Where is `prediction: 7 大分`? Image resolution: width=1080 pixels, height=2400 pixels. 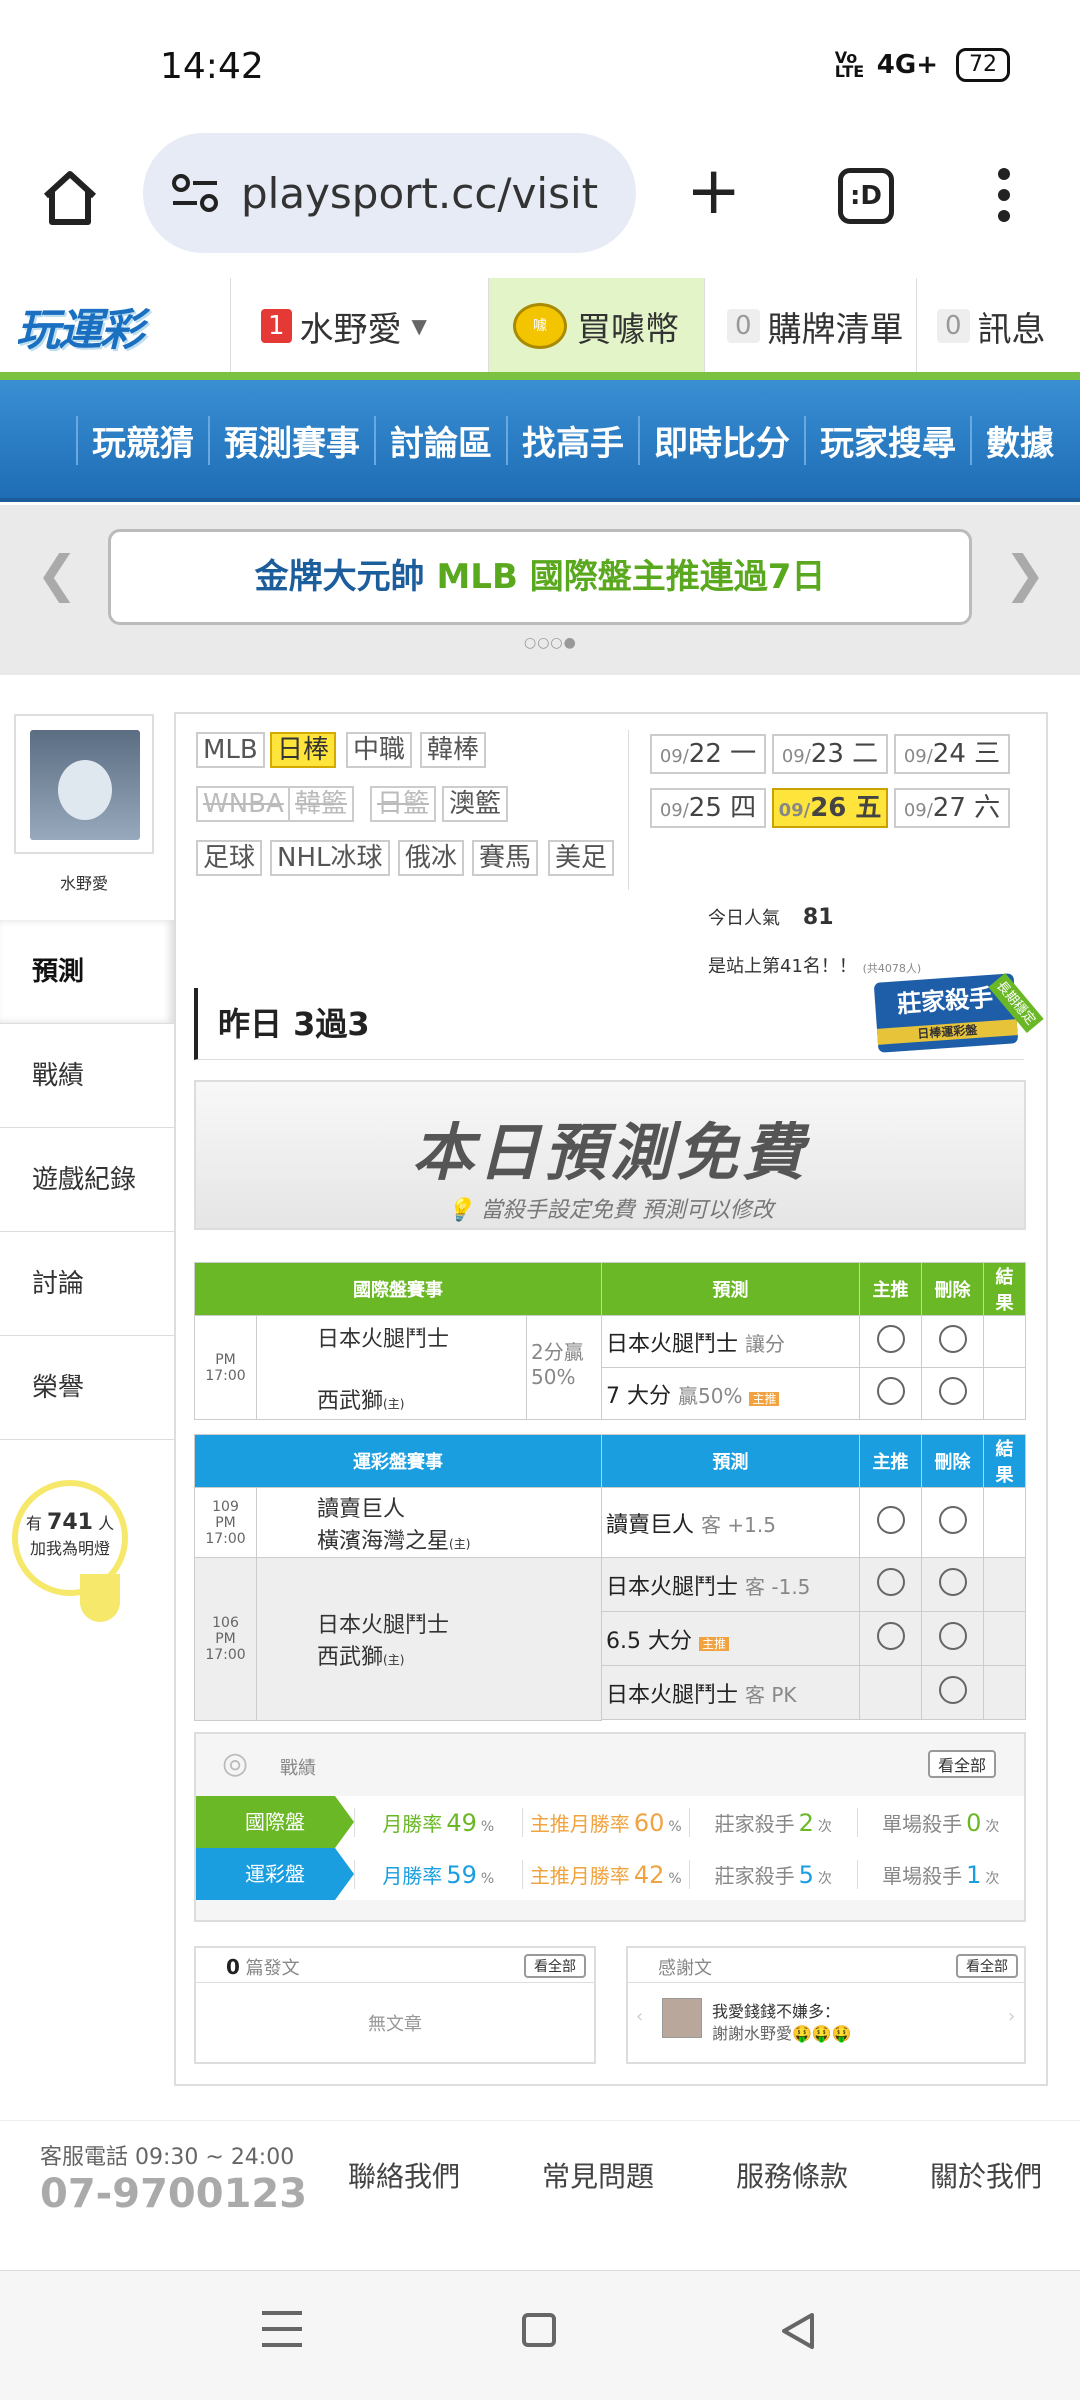 prediction: 7 大分 is located at coordinates (638, 1396).